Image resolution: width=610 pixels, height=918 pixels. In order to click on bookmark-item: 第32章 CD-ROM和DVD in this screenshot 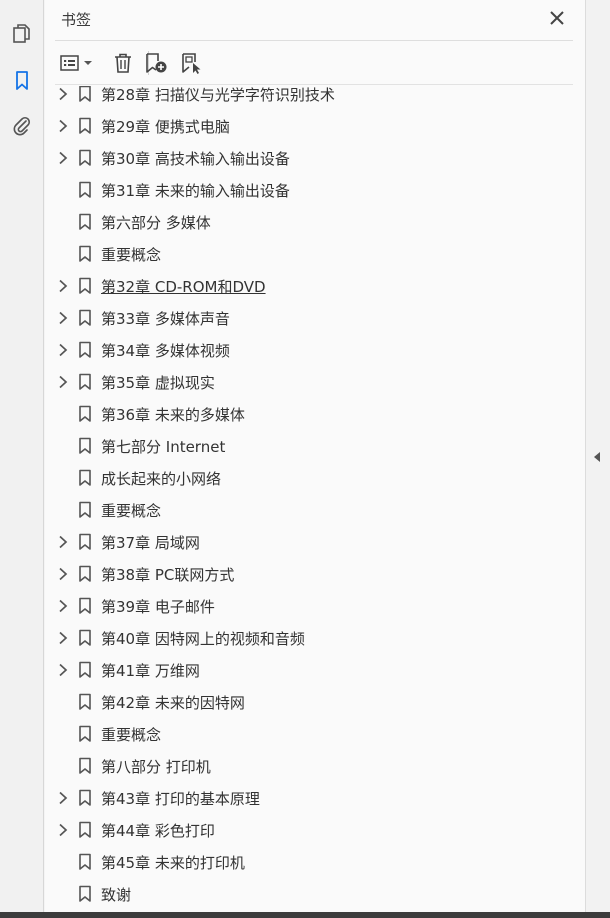, I will do `click(304, 286)`.